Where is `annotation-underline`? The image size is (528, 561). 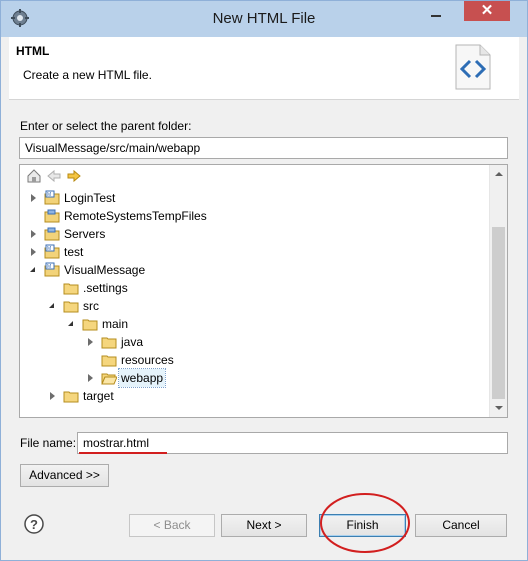 annotation-underline is located at coordinates (123, 453).